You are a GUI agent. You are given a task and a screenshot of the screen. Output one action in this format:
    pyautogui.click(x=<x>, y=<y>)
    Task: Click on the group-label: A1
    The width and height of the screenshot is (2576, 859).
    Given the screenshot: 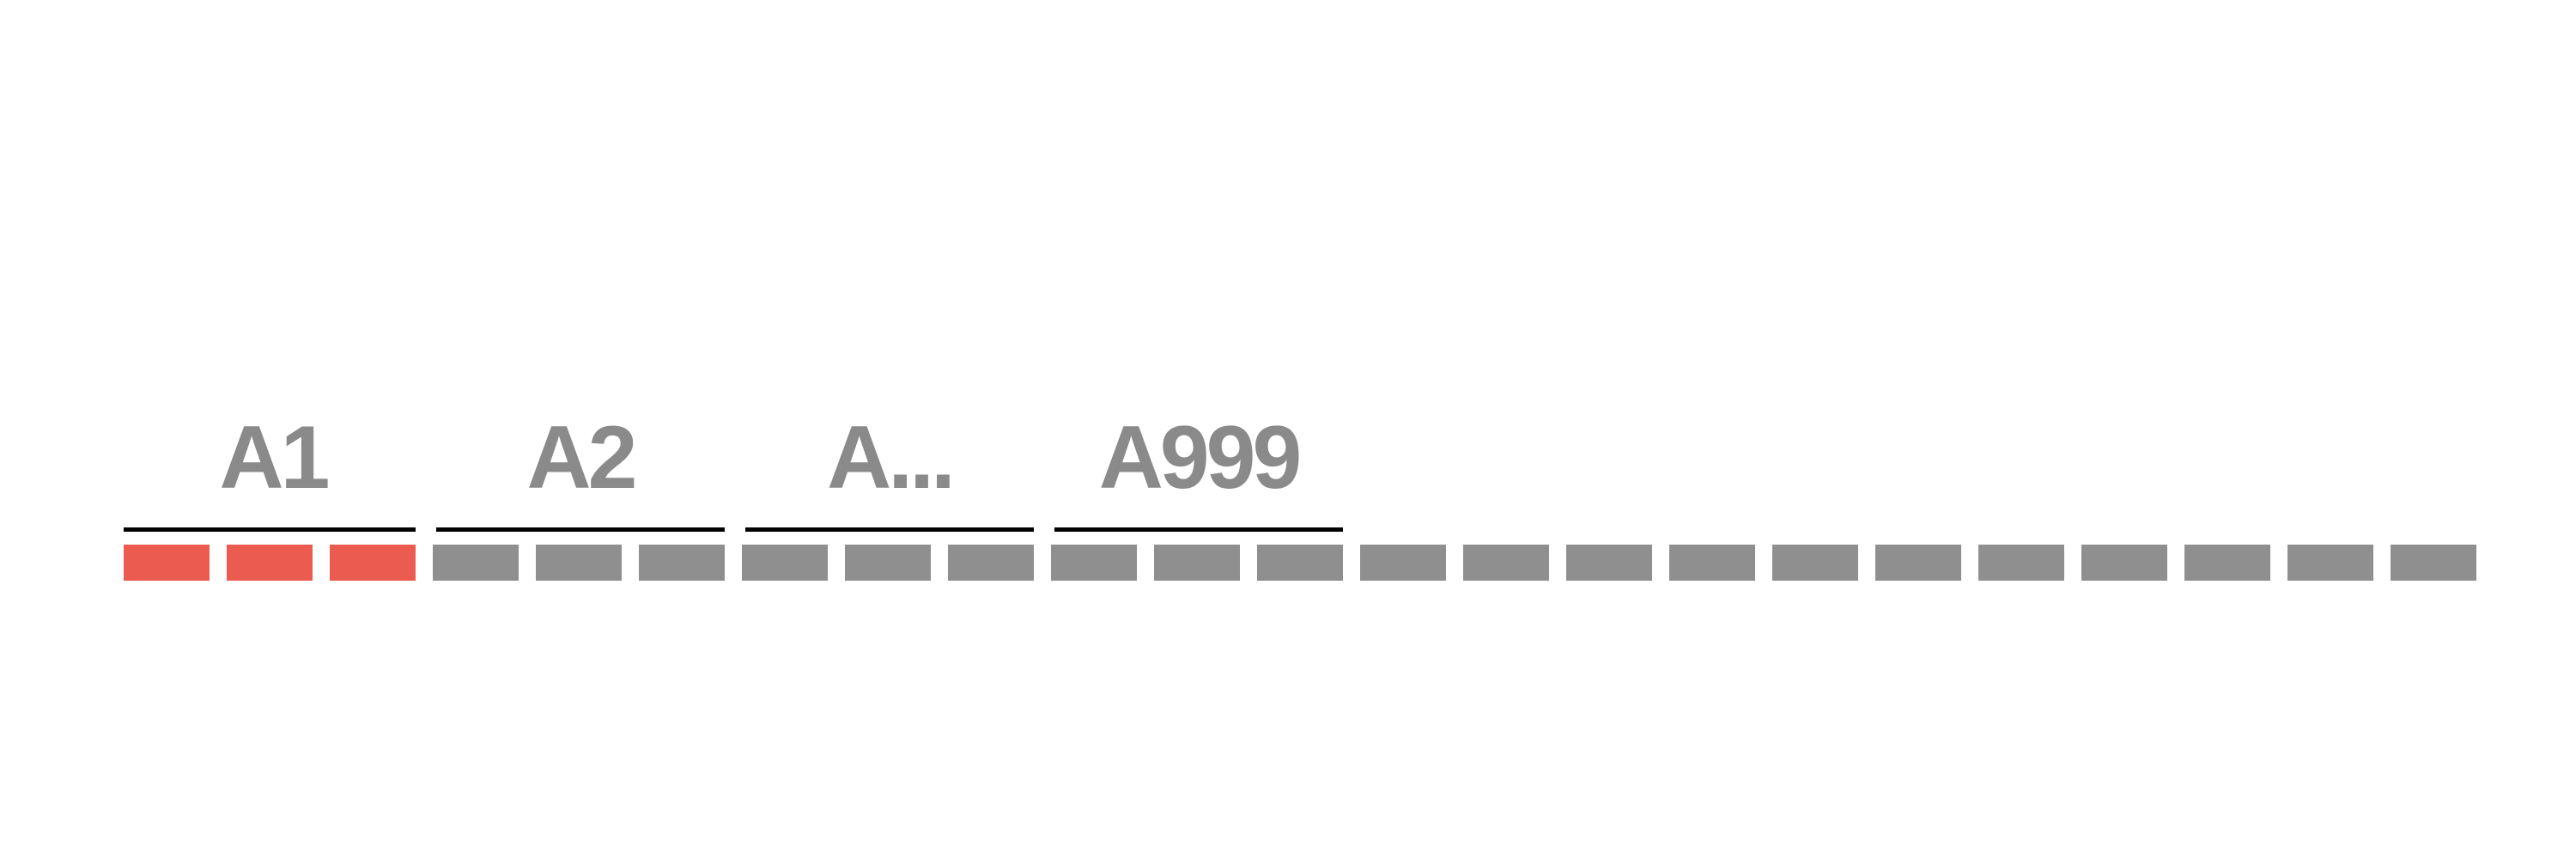 What is the action you would take?
    pyautogui.click(x=274, y=458)
    